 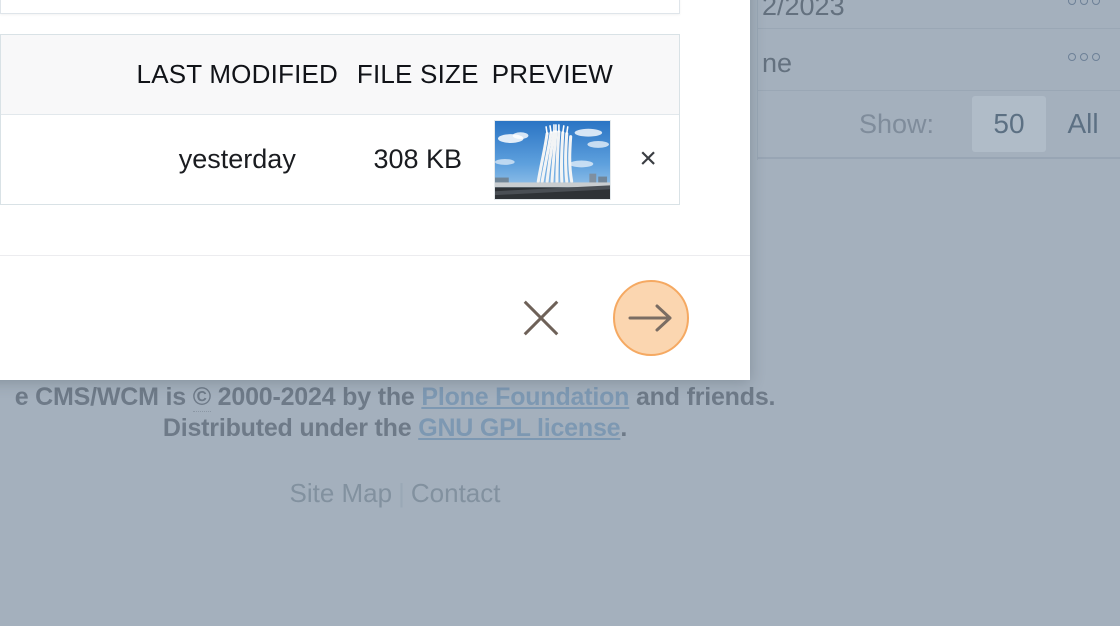 I want to click on show-label: Show:, so click(x=896, y=123).